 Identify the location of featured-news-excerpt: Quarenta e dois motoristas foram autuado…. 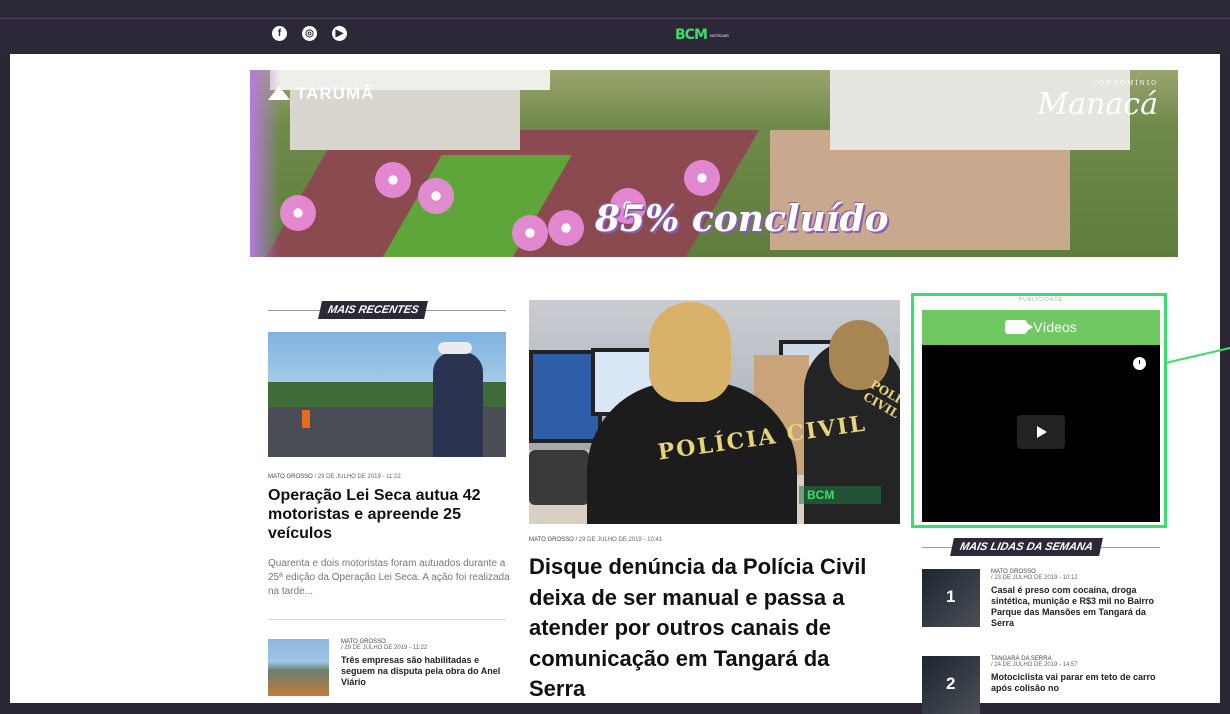
(389, 577).